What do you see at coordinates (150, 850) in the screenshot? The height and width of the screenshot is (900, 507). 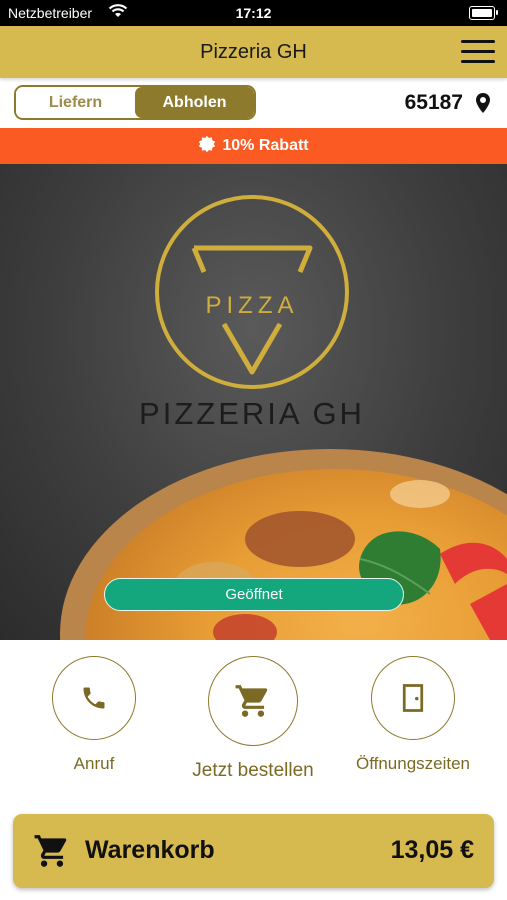 I see `cart-label: Warenkorb` at bounding box center [150, 850].